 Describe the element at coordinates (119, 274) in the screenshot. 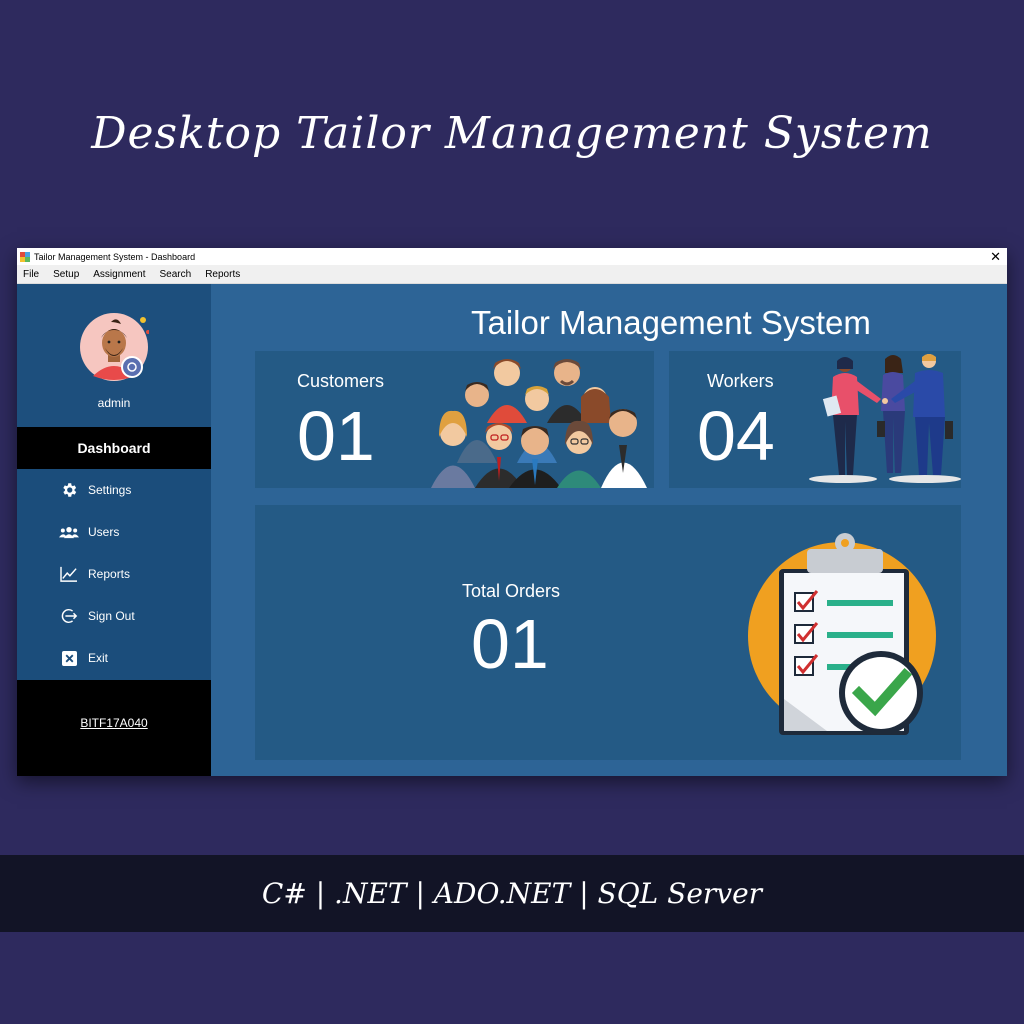

I see `menu-assignment: Assignment` at that location.